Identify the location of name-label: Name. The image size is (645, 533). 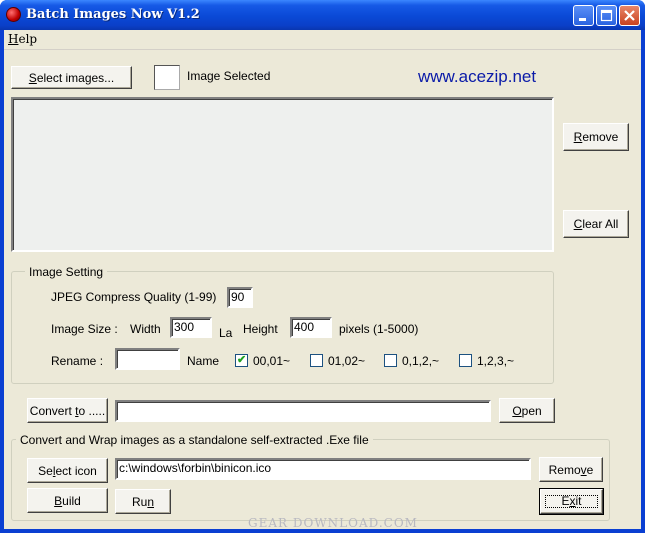
(203, 361).